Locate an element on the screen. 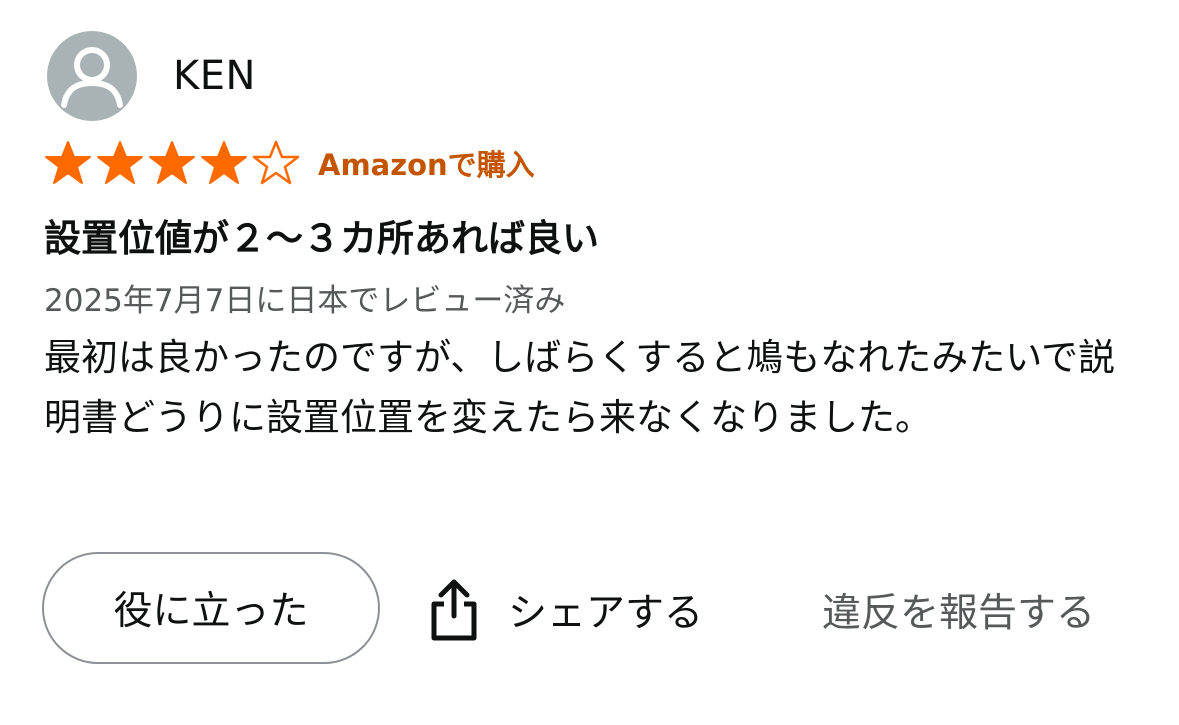  verified-purchase-badge: Amazonで購入 is located at coordinates (426, 165).